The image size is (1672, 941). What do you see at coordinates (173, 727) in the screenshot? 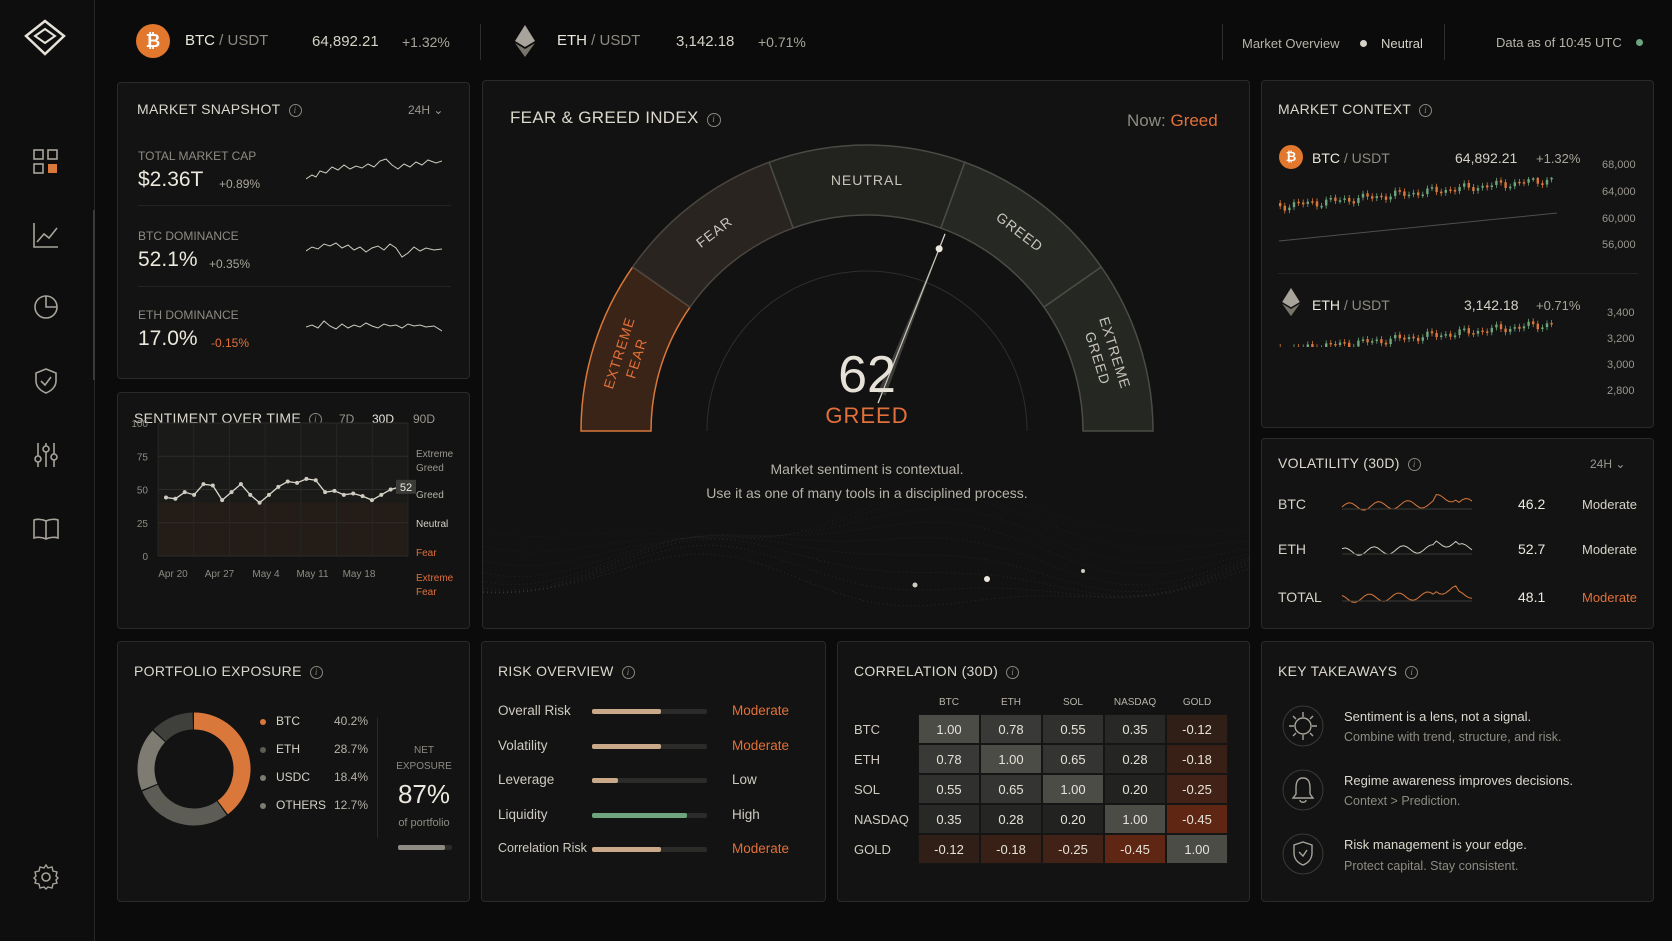
I see `donut-slice-others` at bounding box center [173, 727].